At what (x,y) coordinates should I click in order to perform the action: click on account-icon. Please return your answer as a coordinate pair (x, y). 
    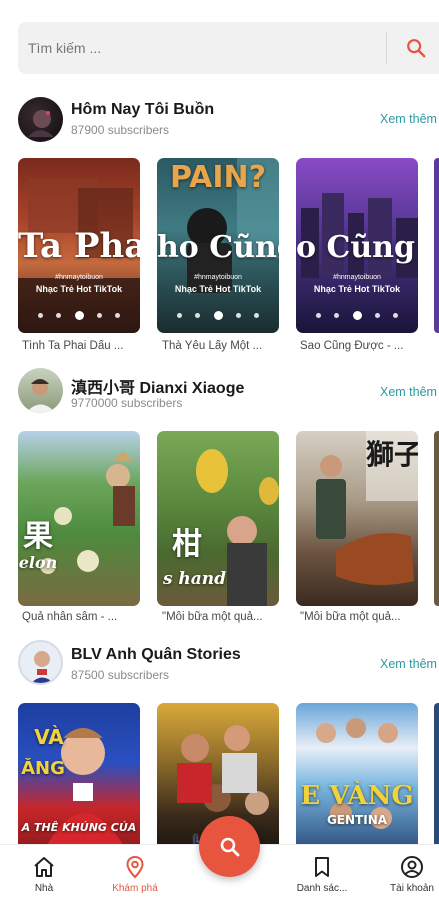
    Looking at the image, I should click on (412, 867).